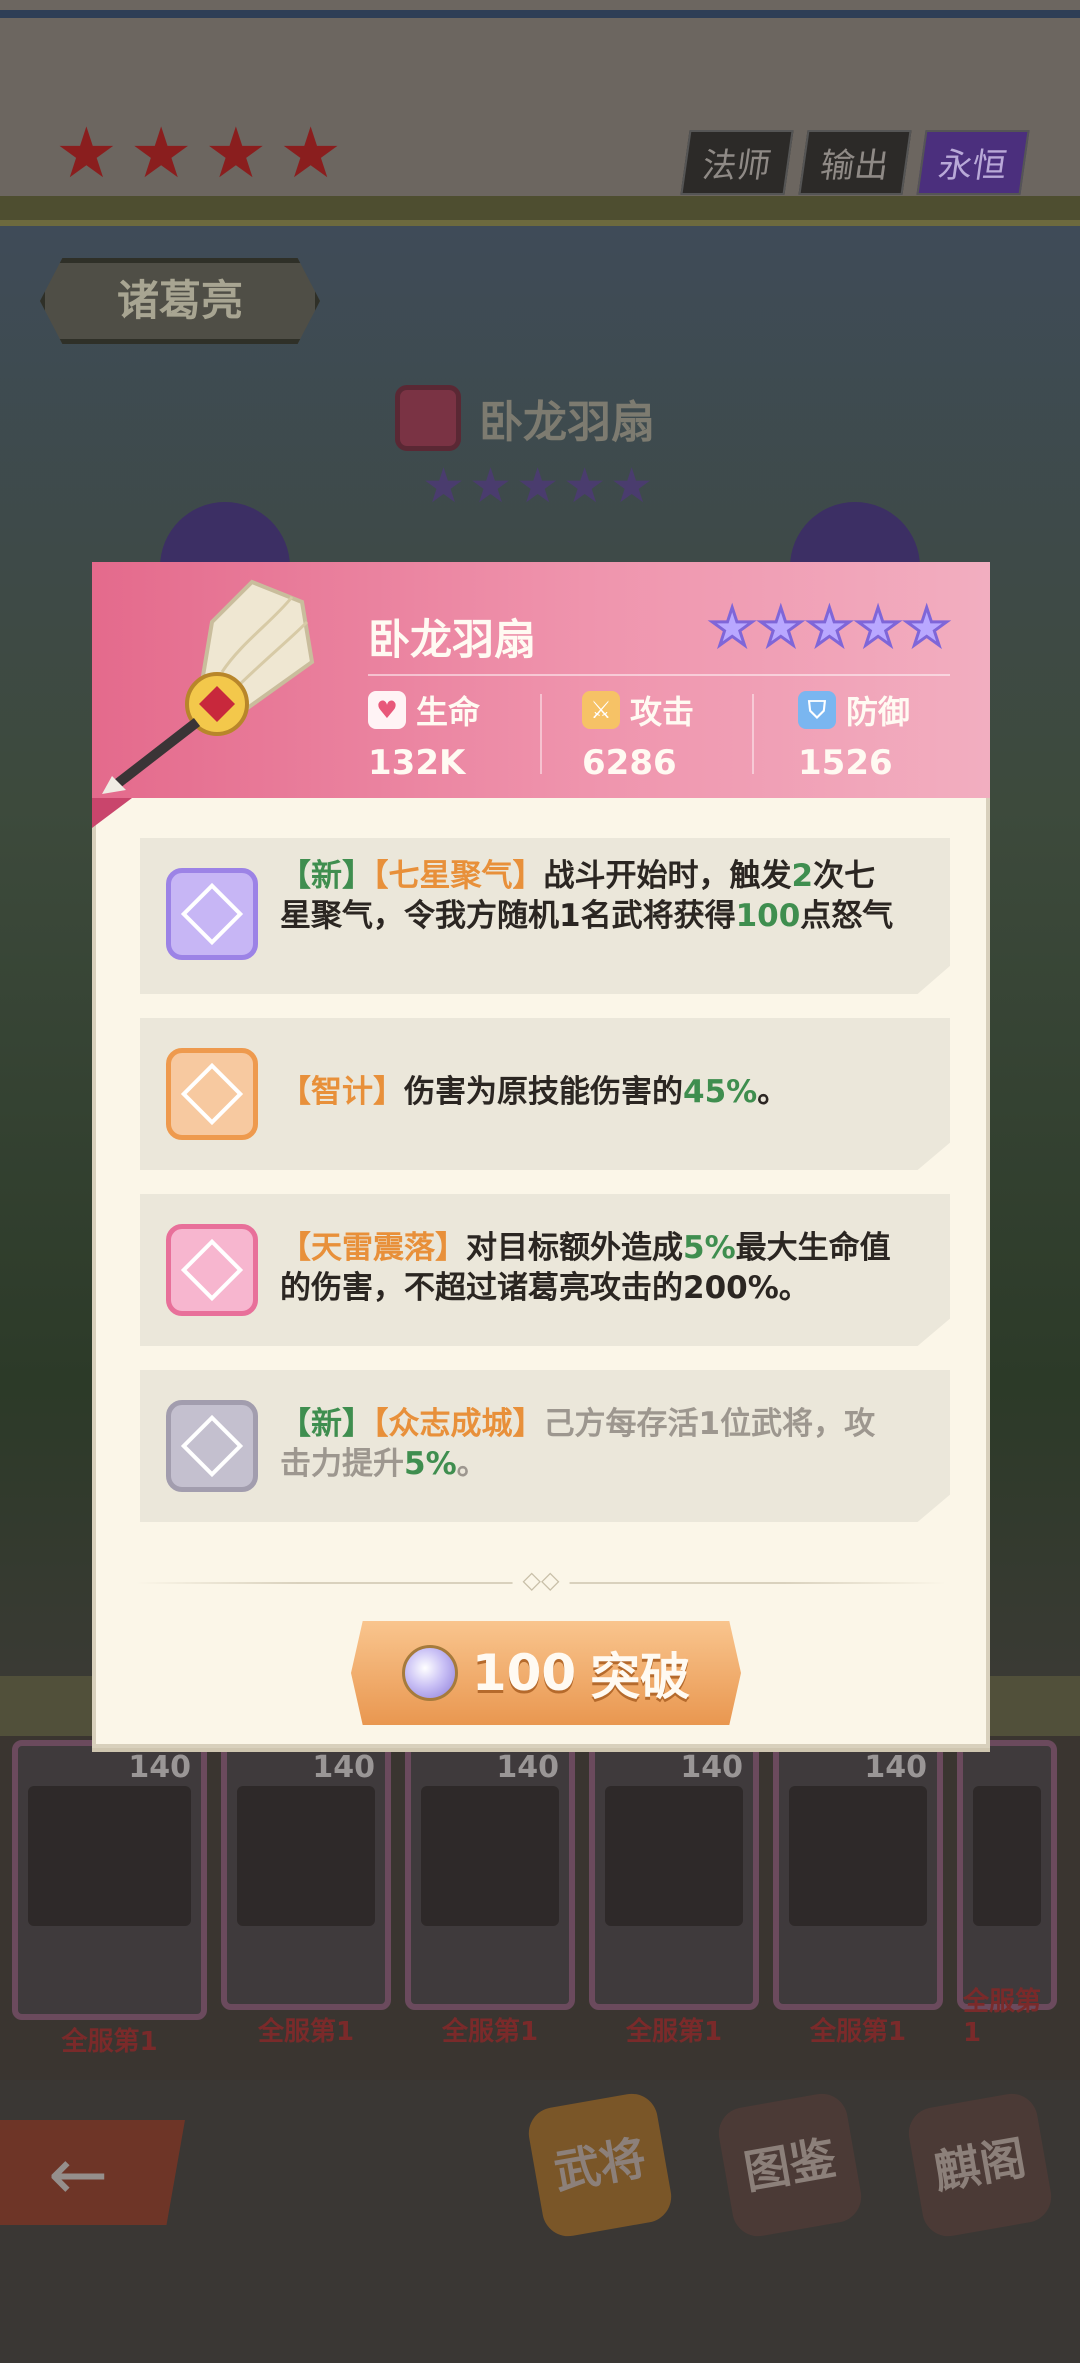 The image size is (1080, 2363). What do you see at coordinates (429, 1673) in the screenshot?
I see `crystal-orb-icon` at bounding box center [429, 1673].